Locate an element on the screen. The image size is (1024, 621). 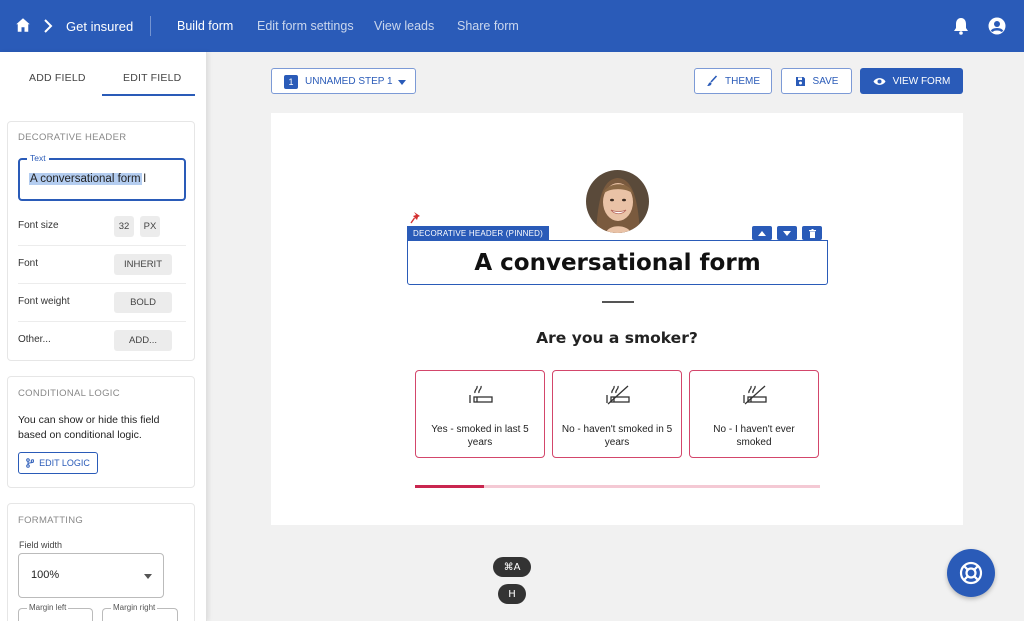
font-row: Font INHERIT is located at coordinates (102, 265).